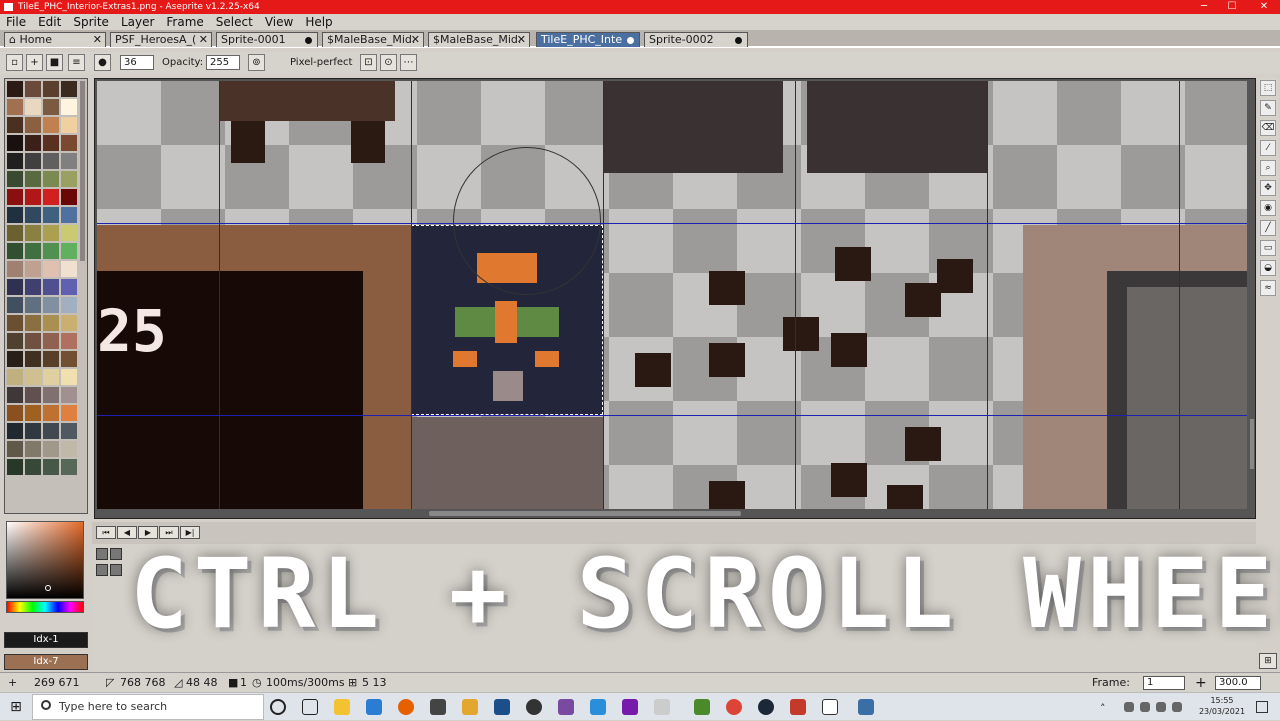  What do you see at coordinates (223, 62) in the screenshot?
I see `opacity-input: 255` at bounding box center [223, 62].